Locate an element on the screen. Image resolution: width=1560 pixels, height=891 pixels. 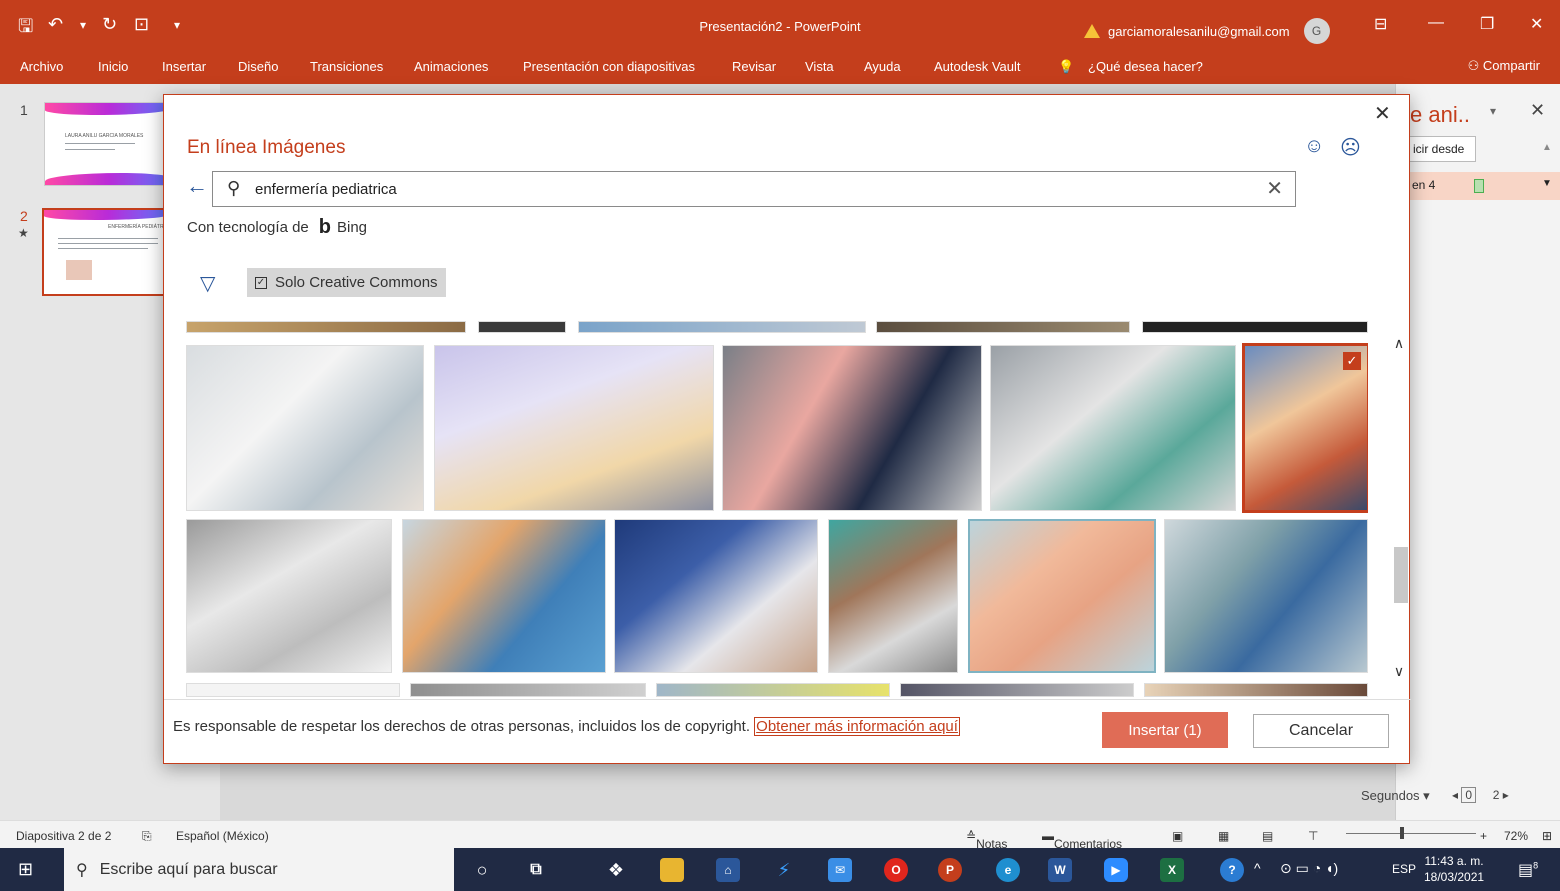
zoom-slider is located at coordinates (1411, 833).